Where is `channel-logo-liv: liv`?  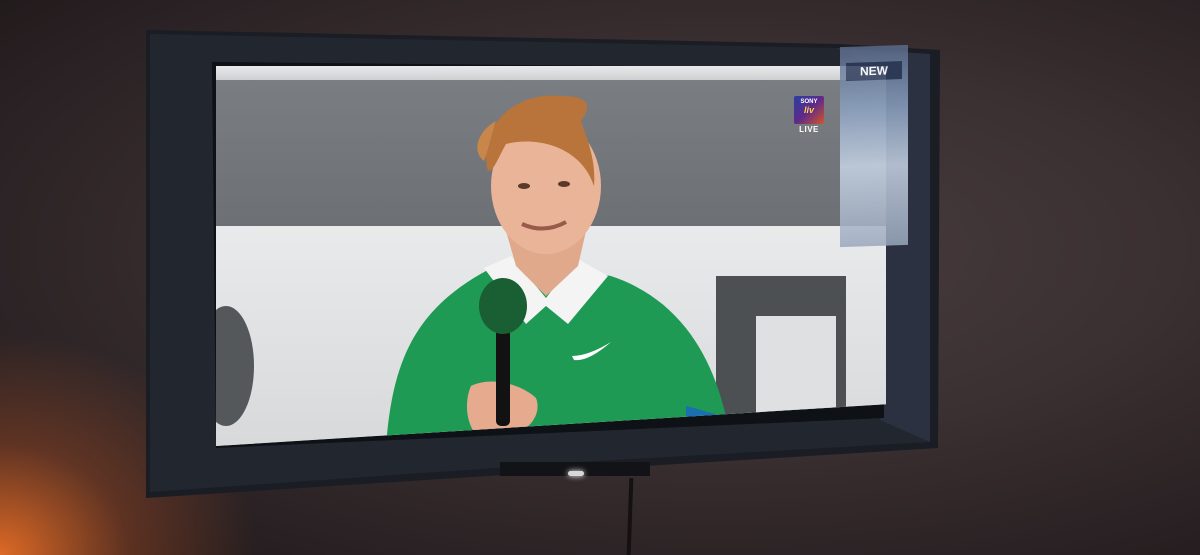
channel-logo-liv: liv is located at coordinates (808, 110).